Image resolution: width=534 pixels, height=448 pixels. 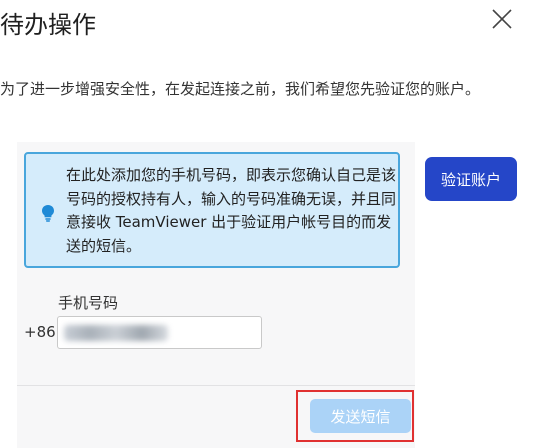 I want to click on dialog-description: 为了进一步增强安全性，在发起连接之前，我们希望您先验证您的账户。, so click(x=240, y=89).